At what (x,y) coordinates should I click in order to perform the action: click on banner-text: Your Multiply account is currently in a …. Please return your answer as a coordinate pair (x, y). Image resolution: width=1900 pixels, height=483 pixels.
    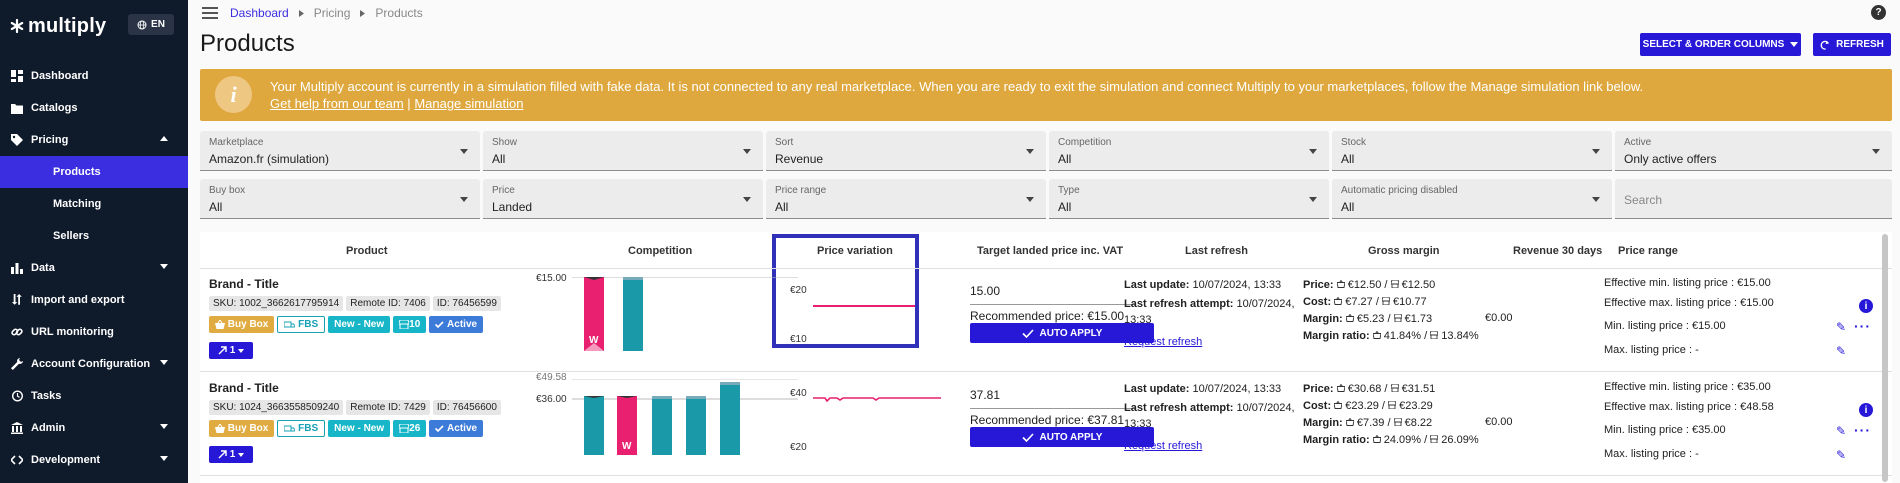
    Looking at the image, I should click on (956, 95).